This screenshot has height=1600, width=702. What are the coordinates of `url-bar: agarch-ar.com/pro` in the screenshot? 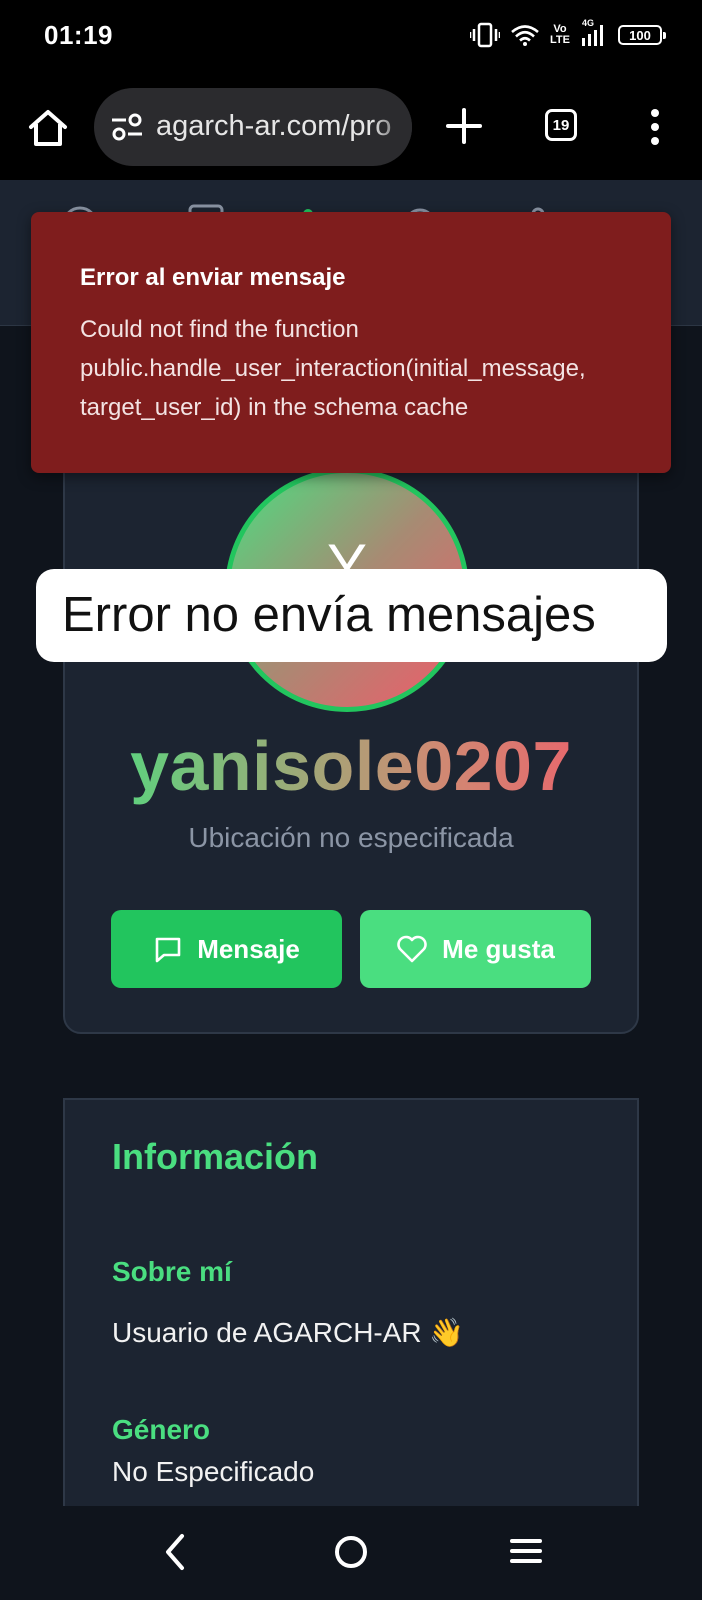 It's located at (253, 127).